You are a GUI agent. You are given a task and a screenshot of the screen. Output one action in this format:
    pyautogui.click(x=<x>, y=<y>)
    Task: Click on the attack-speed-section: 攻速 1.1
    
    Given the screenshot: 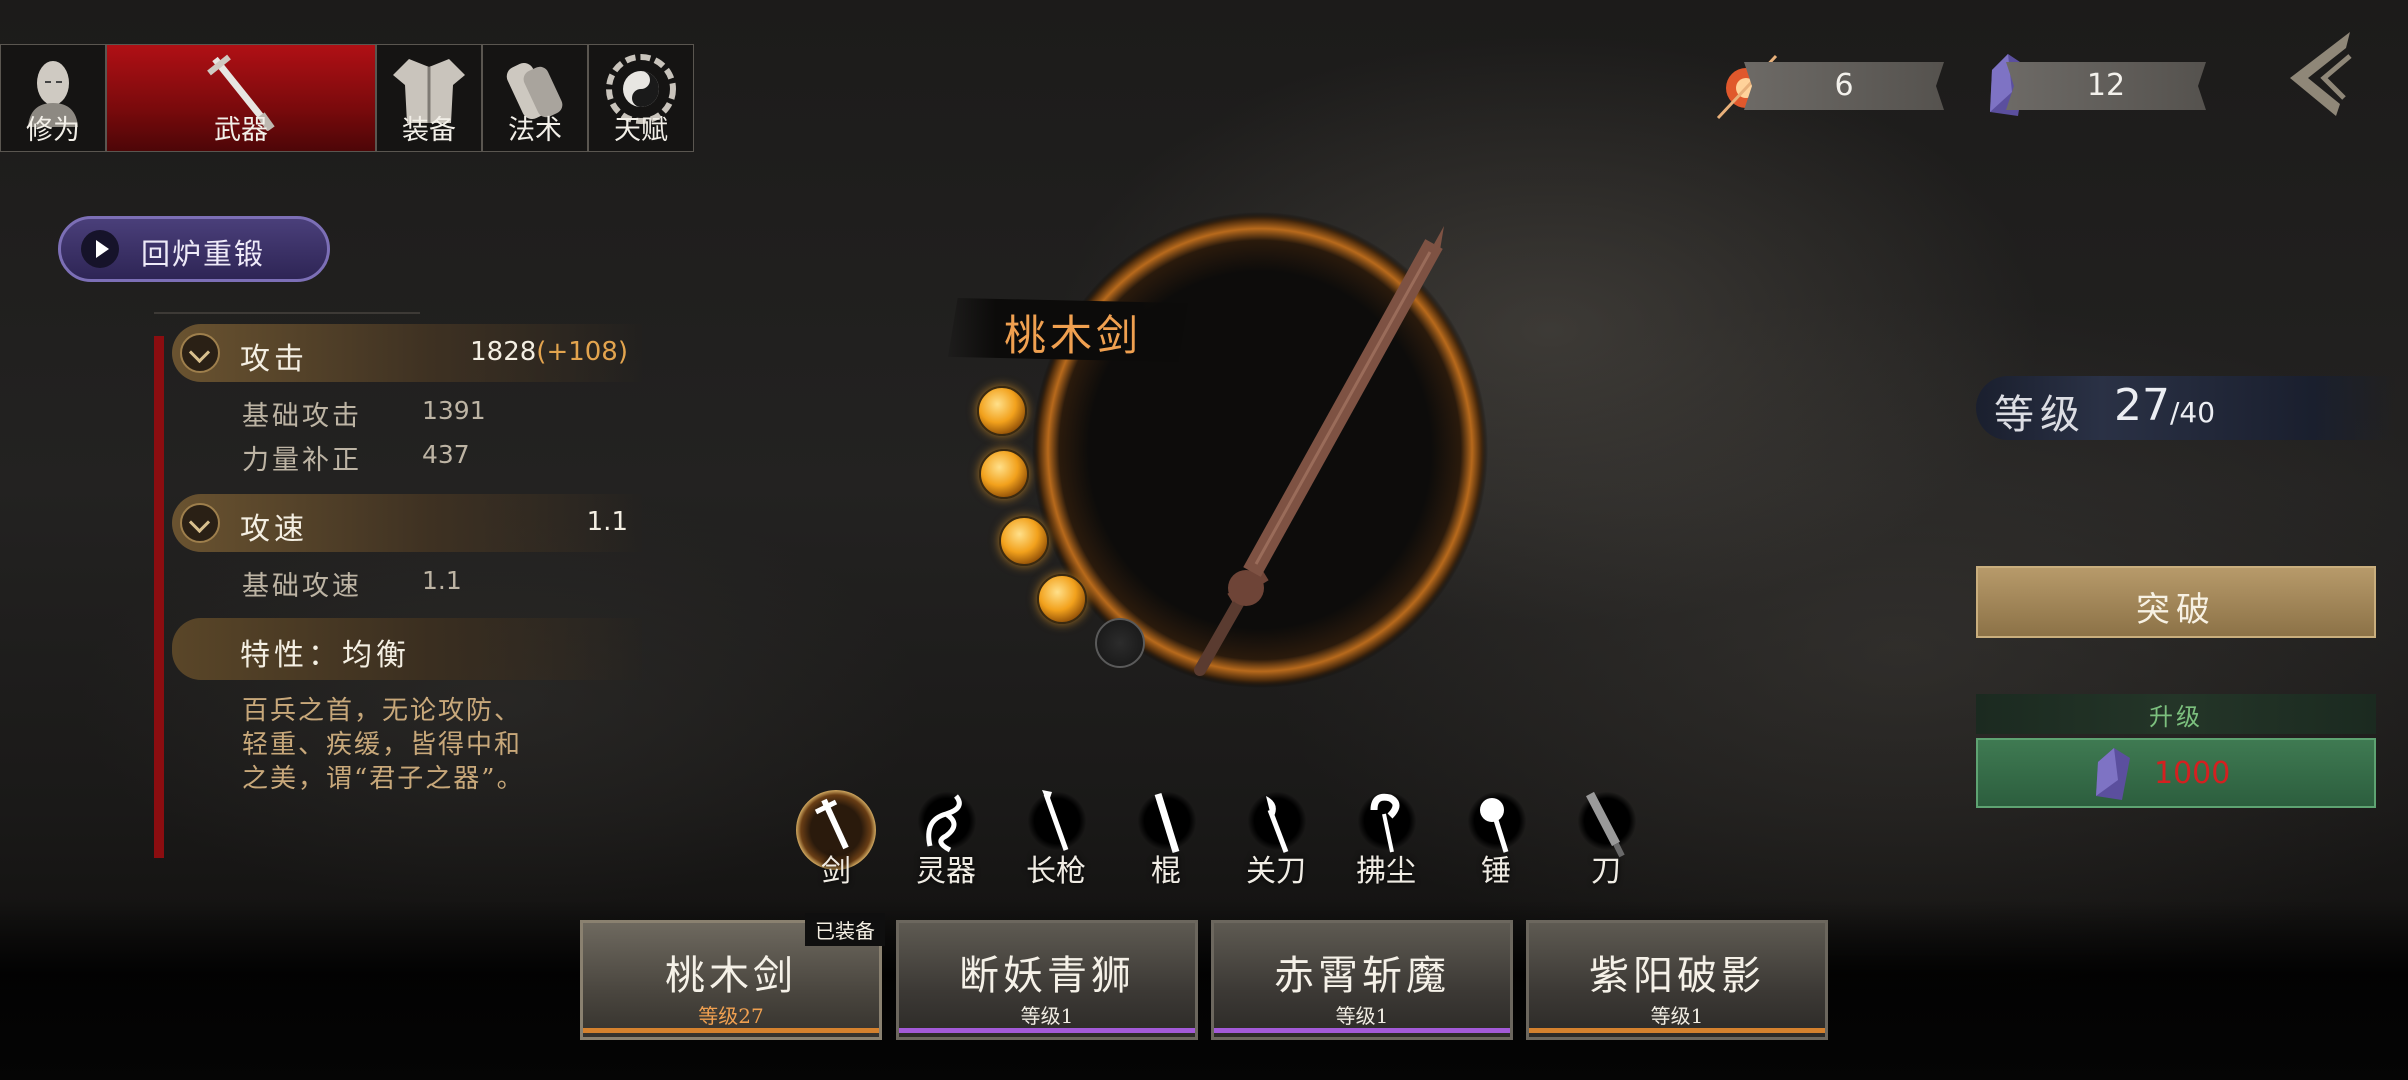 What is the action you would take?
    pyautogui.click(x=407, y=523)
    